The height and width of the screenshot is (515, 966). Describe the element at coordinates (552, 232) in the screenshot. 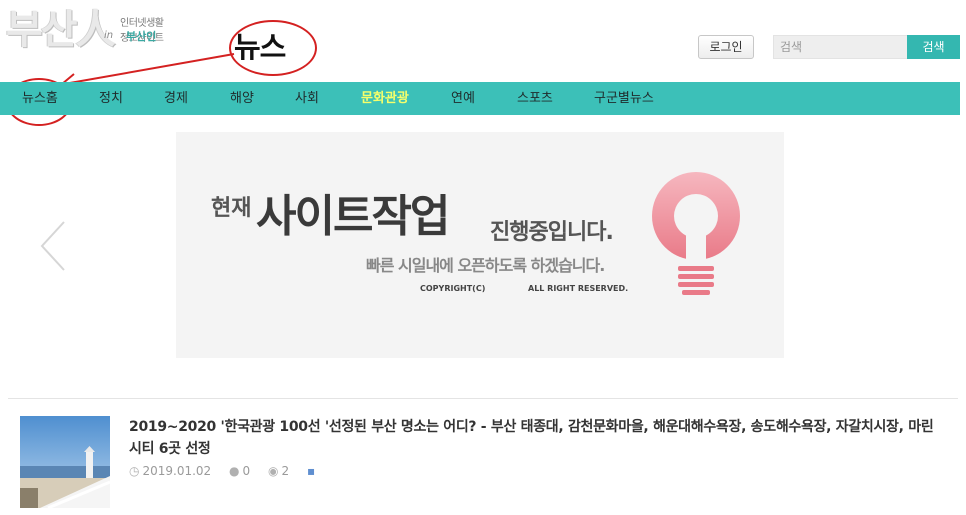

I see `banner-tail: 진행중입니다.` at that location.